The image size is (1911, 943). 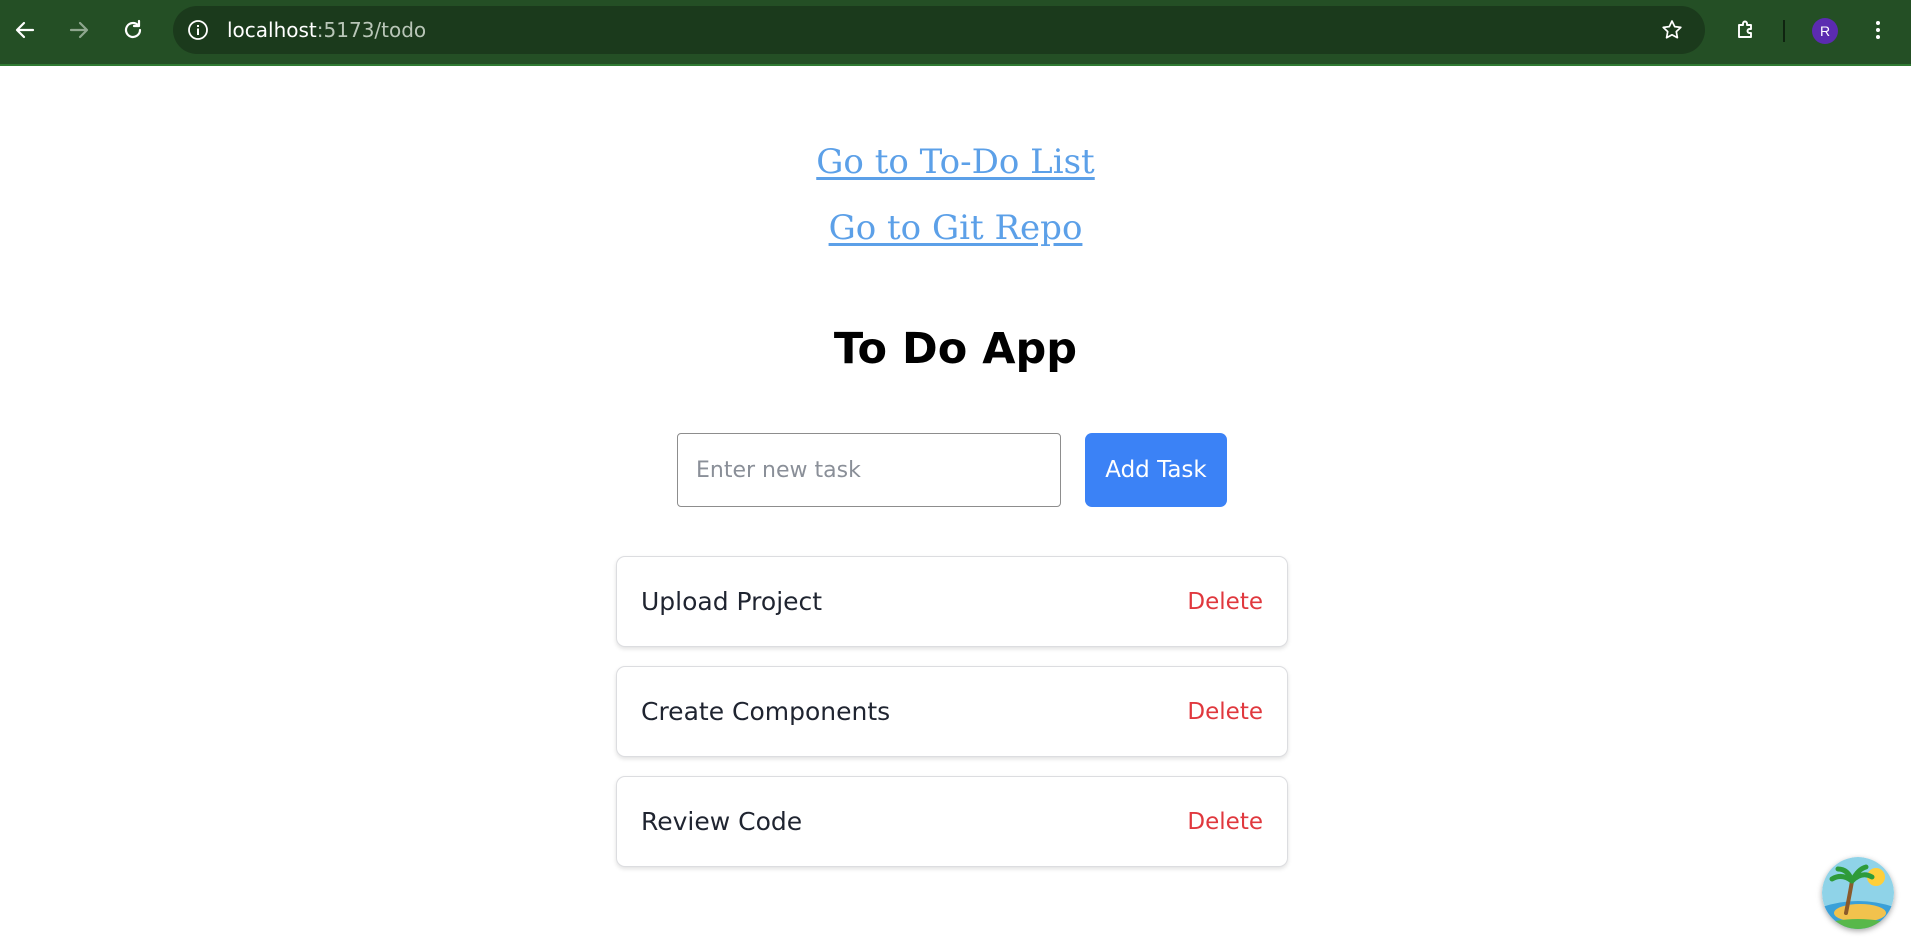 I want to click on address-bar: localhost:5173/todo, so click(x=939, y=30).